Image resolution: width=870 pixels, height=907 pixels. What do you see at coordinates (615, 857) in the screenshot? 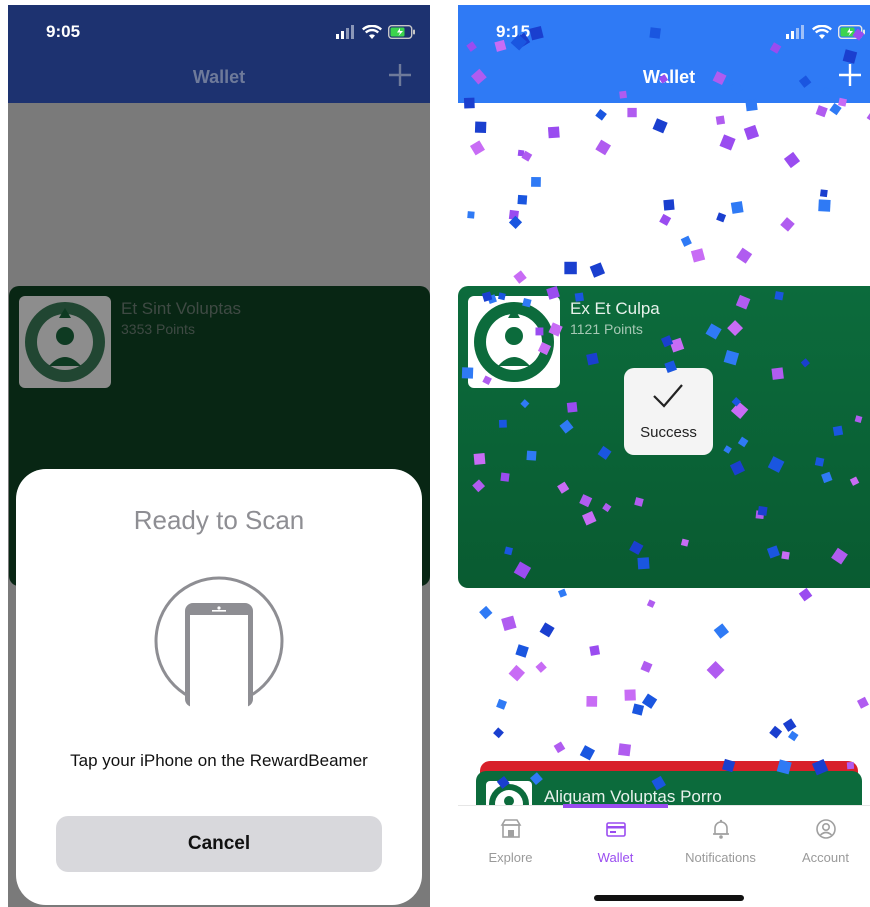
I see `tab-label: Wallet` at bounding box center [615, 857].